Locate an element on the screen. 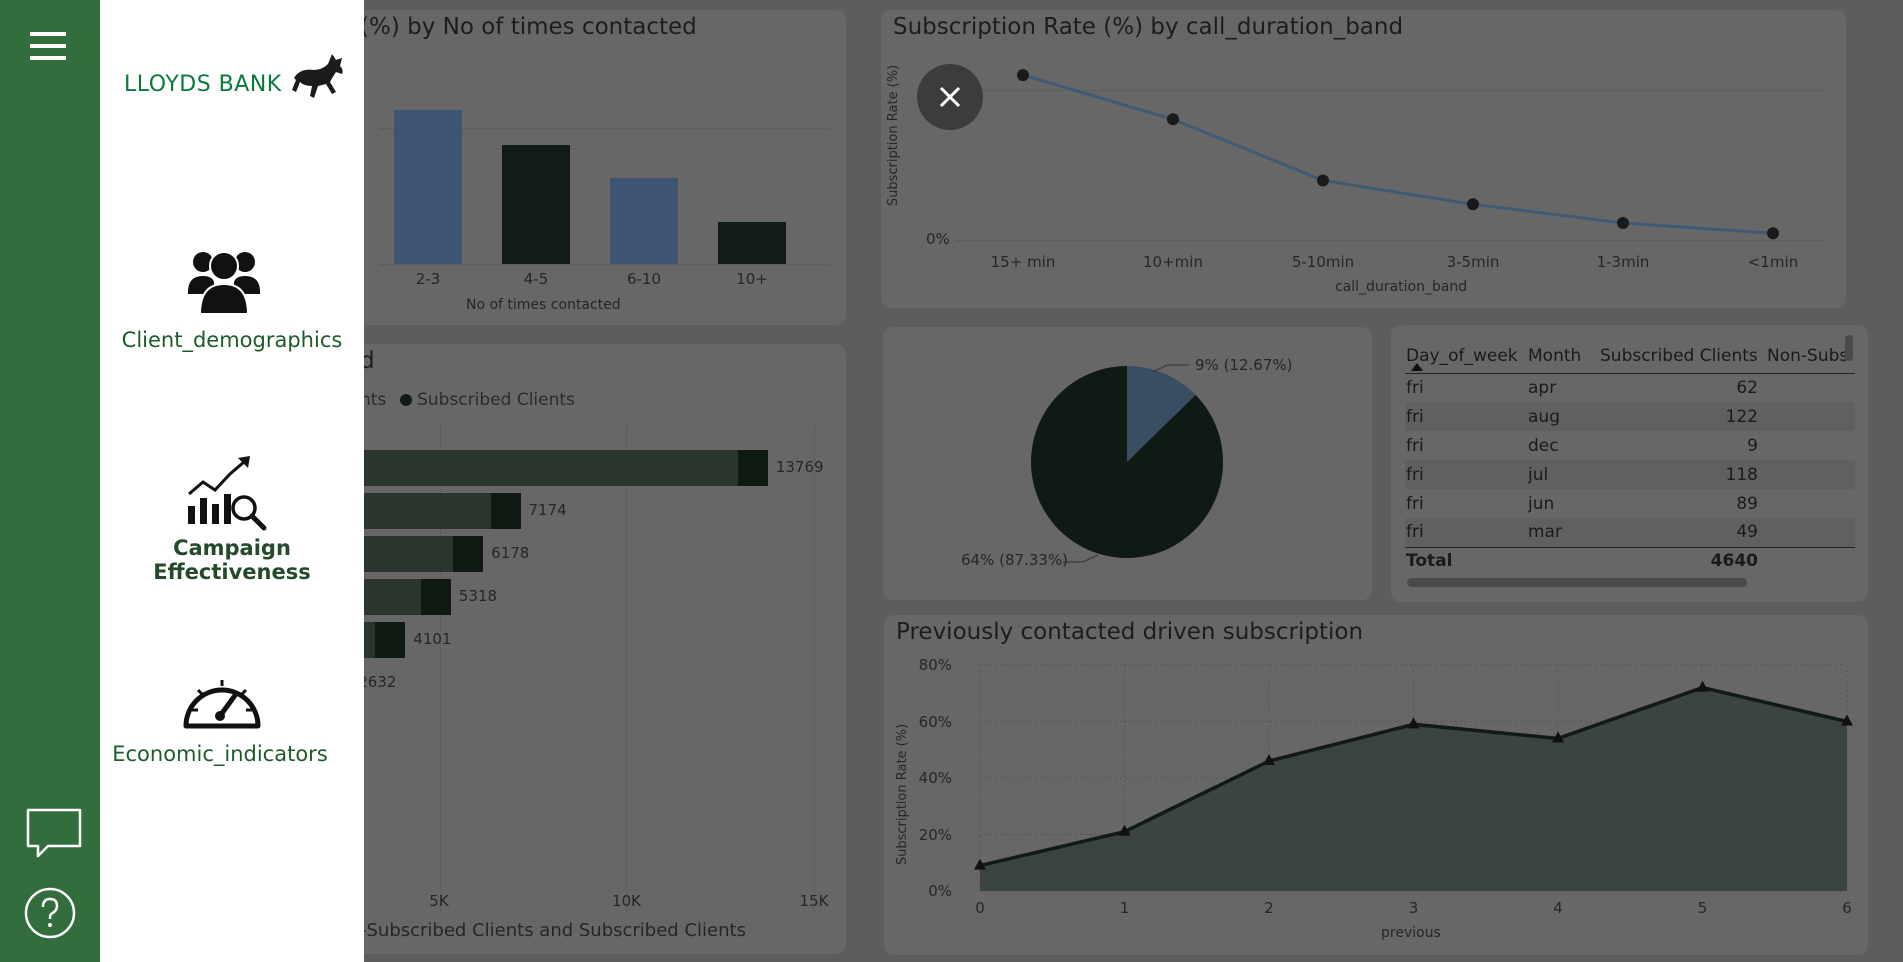 The width and height of the screenshot is (1903, 962). table-cell: 122 is located at coordinates (1741, 416).